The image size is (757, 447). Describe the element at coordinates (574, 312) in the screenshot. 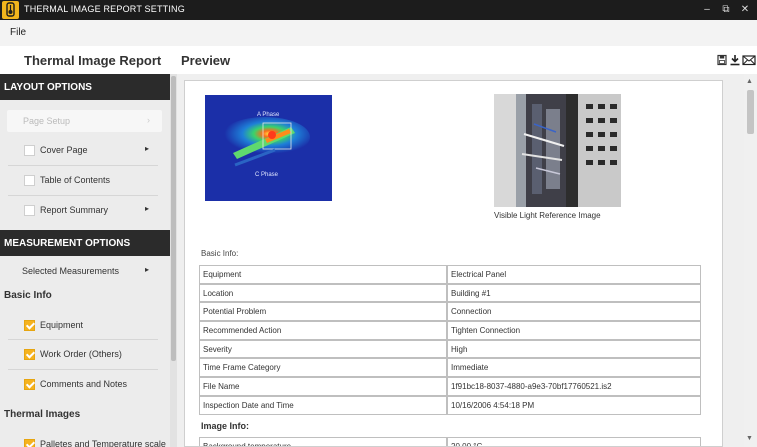

I see `table-cell: Connection` at that location.